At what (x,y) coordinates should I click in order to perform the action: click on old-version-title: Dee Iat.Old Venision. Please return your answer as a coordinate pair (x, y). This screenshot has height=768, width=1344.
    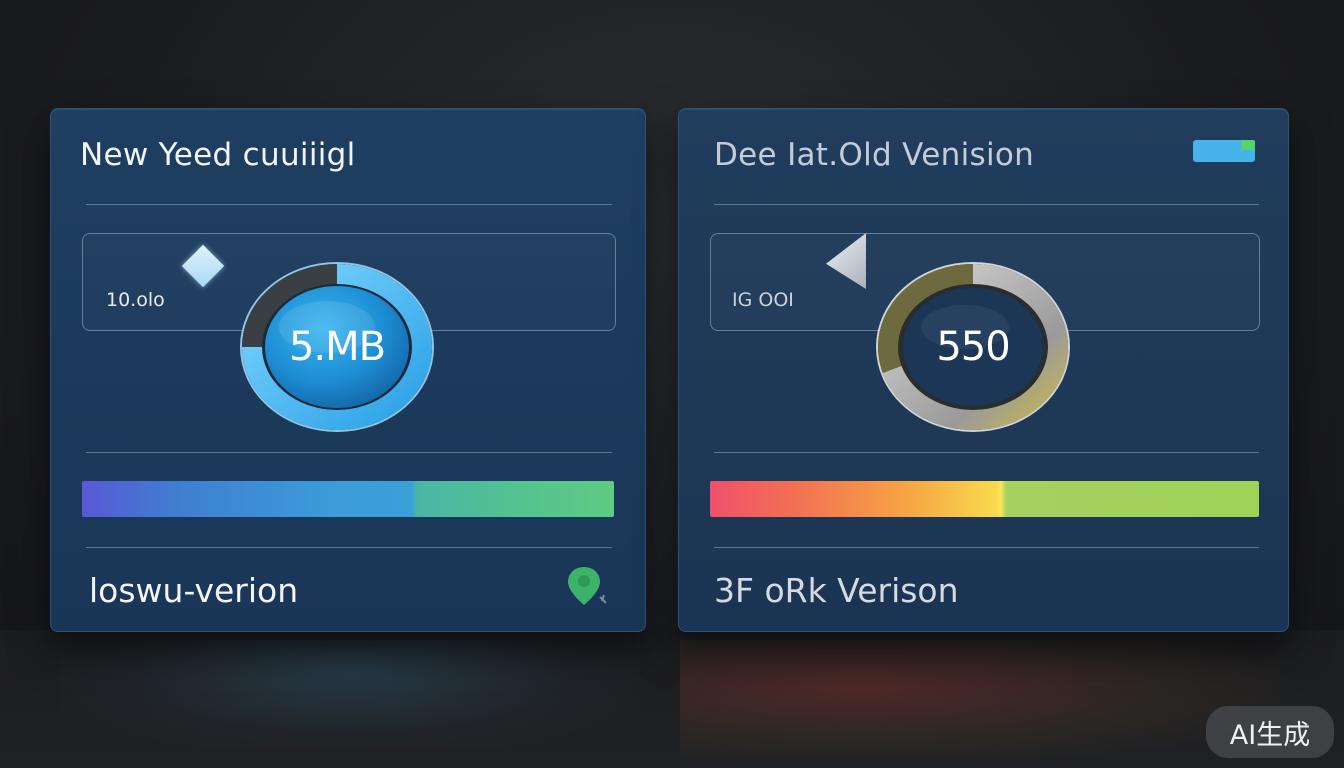
    Looking at the image, I should click on (874, 155).